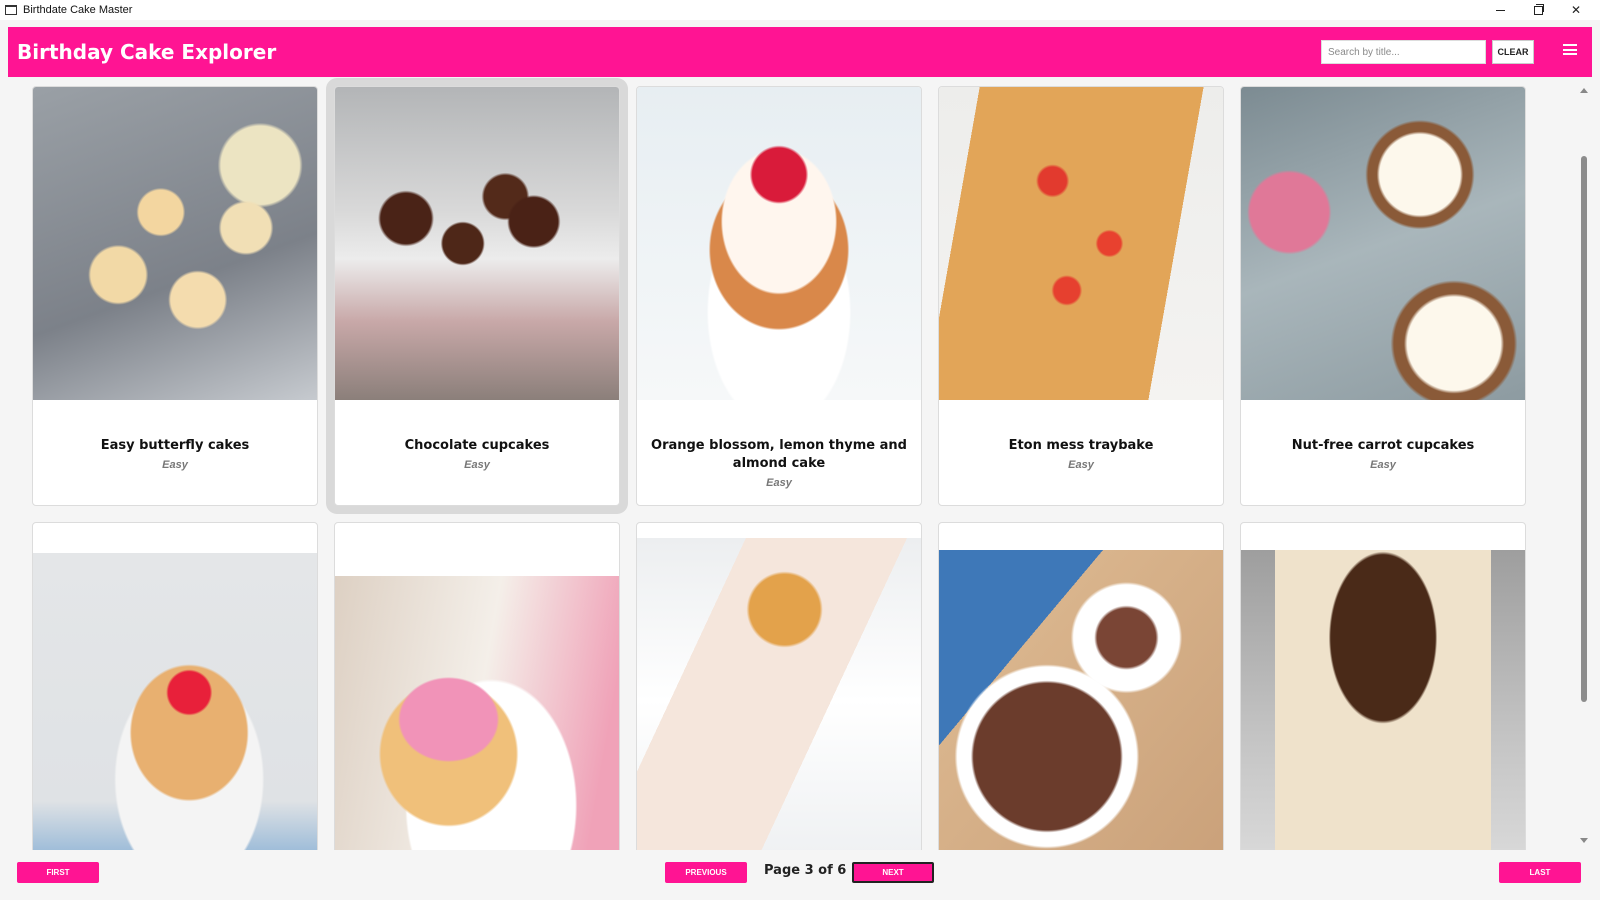 Image resolution: width=1600 pixels, height=900 pixels. I want to click on minimize-button, so click(1500, 10).